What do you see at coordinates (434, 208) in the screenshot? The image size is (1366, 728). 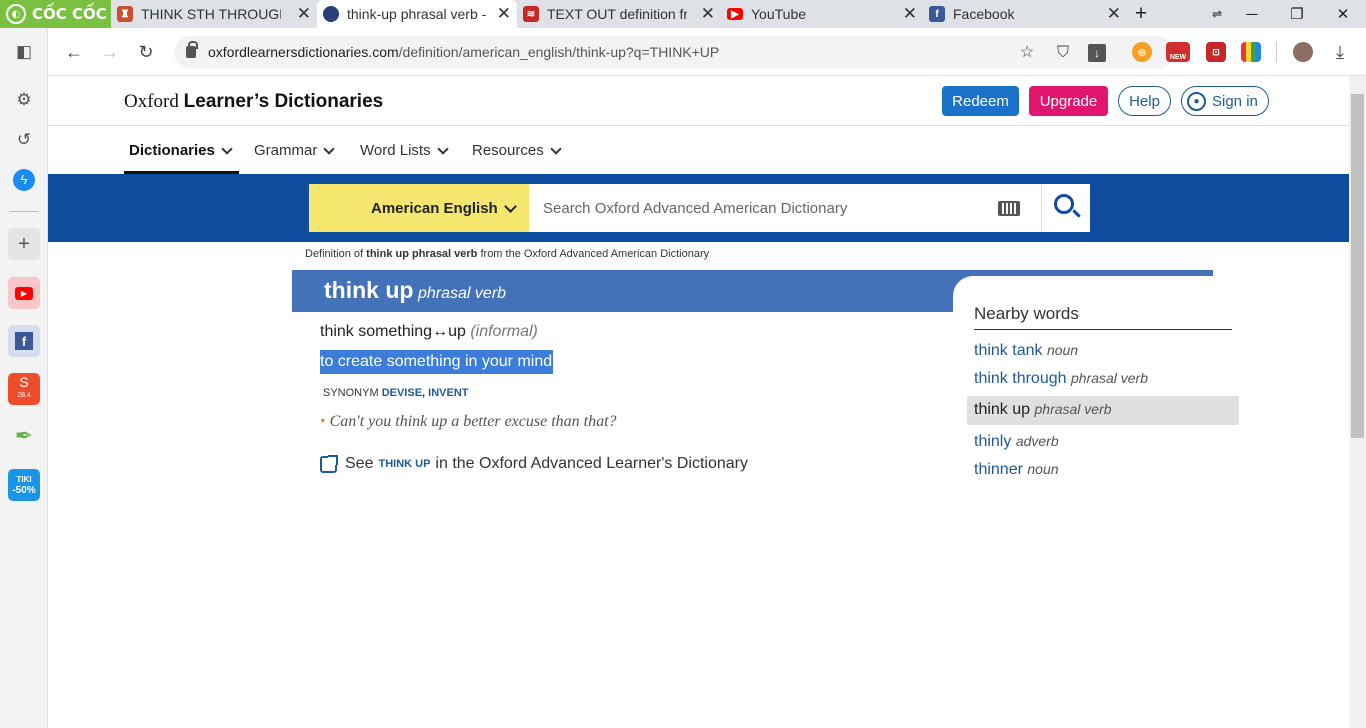 I see `language-label: American English` at bounding box center [434, 208].